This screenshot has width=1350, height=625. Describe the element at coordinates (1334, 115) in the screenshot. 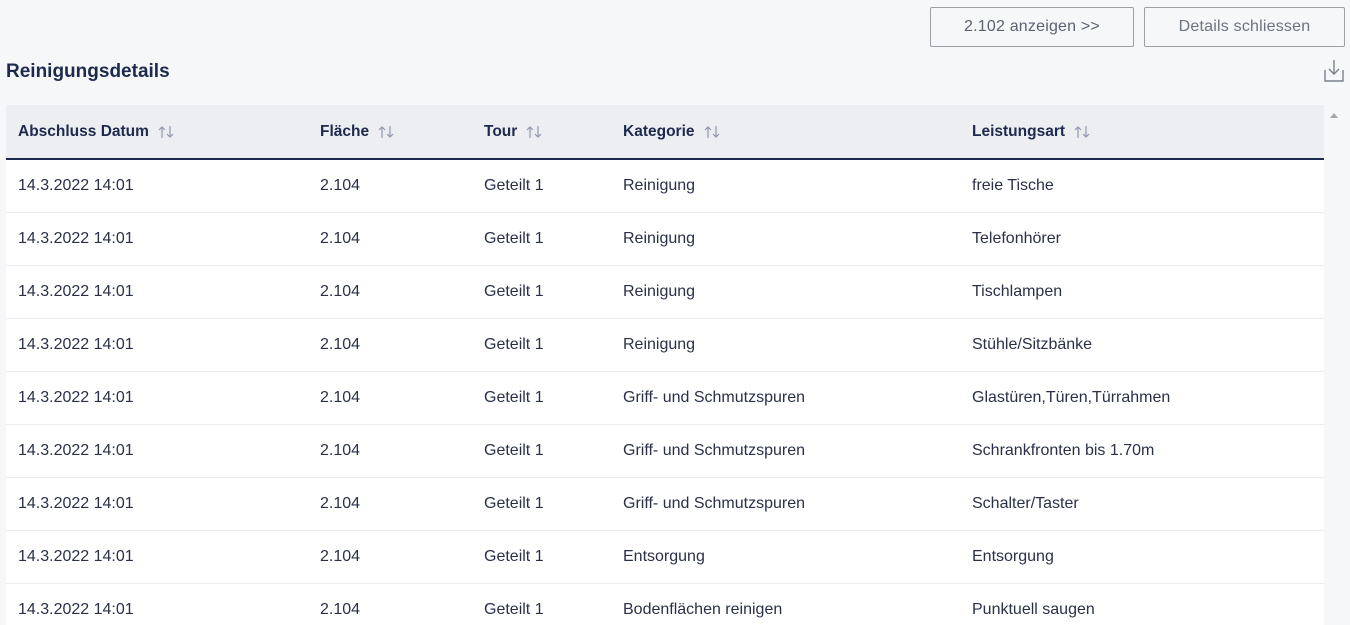

I see `scroll-up-arrow-icon` at that location.